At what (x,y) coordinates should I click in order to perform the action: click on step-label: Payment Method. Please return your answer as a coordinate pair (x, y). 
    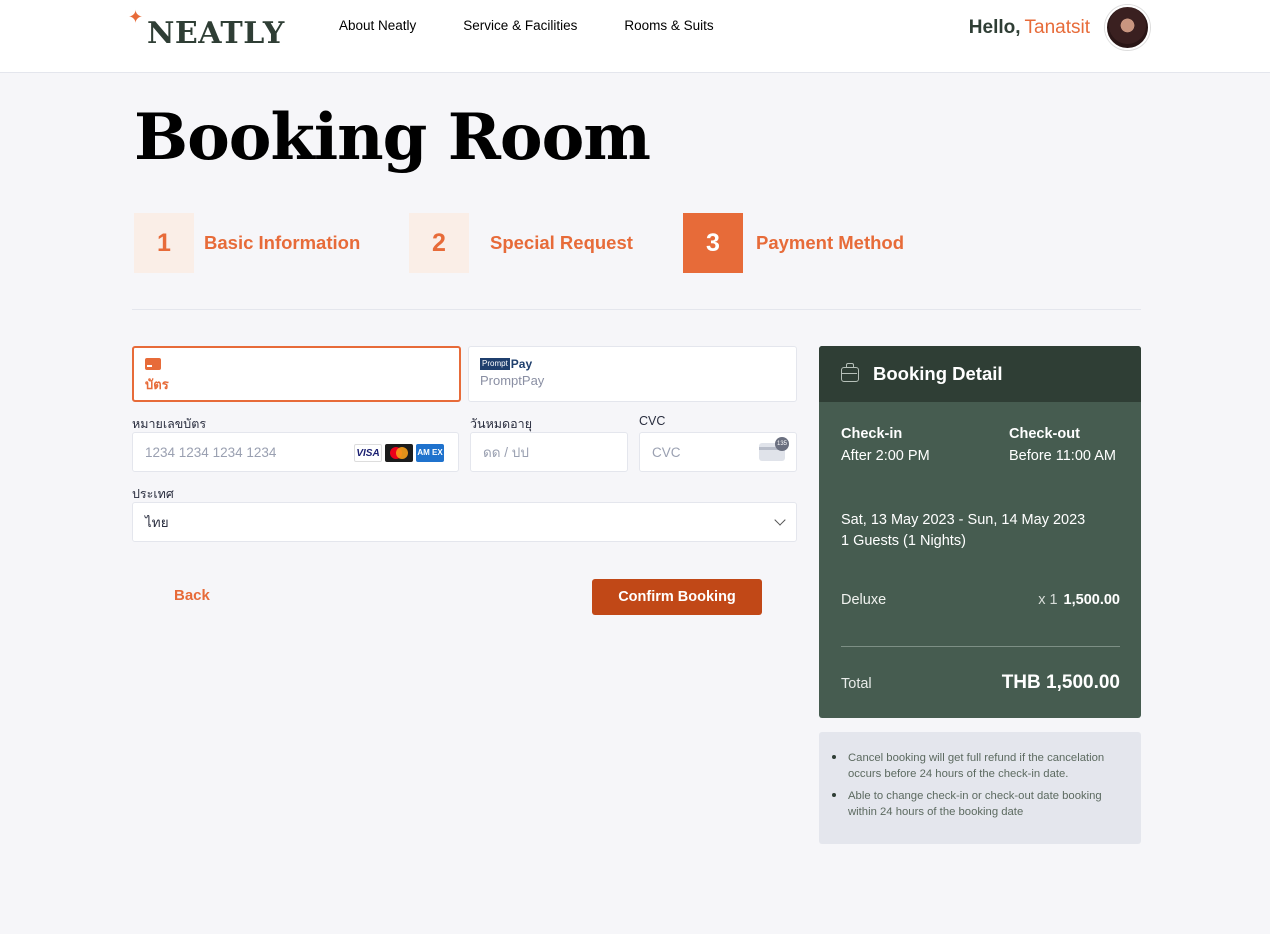
    Looking at the image, I should click on (830, 242).